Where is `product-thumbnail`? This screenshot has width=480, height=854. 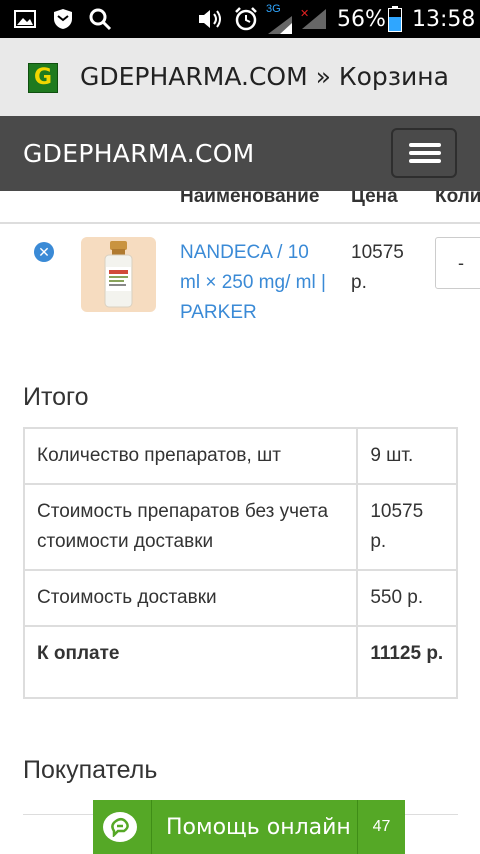
product-thumbnail is located at coordinates (118, 274).